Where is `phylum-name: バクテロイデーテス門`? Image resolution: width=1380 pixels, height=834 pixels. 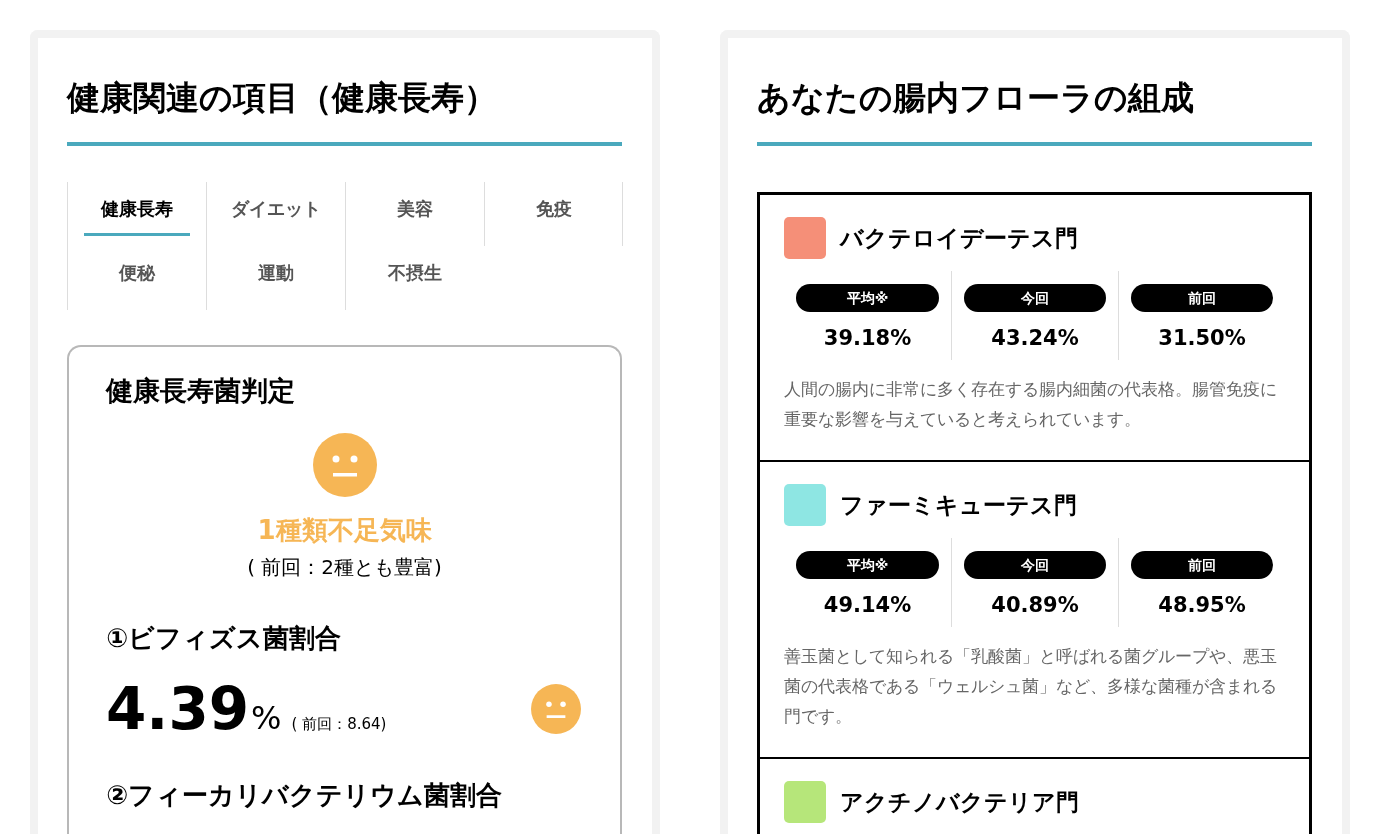
phylum-name: バクテロイデーテス門 is located at coordinates (959, 238).